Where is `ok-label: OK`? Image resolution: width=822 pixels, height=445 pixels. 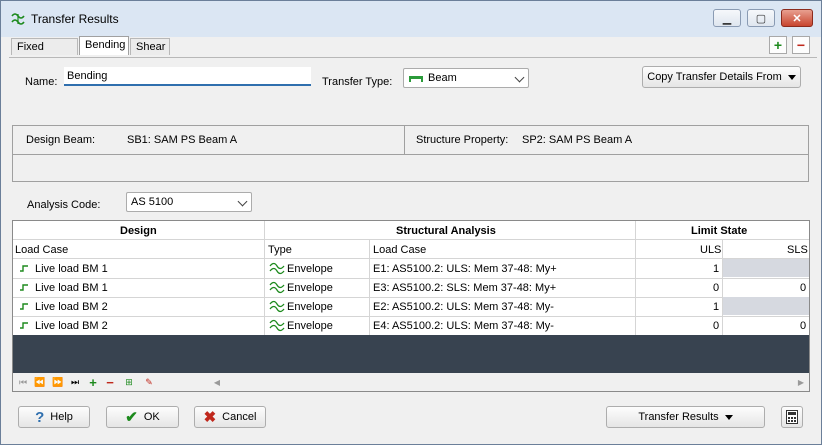 ok-label: OK is located at coordinates (151, 417).